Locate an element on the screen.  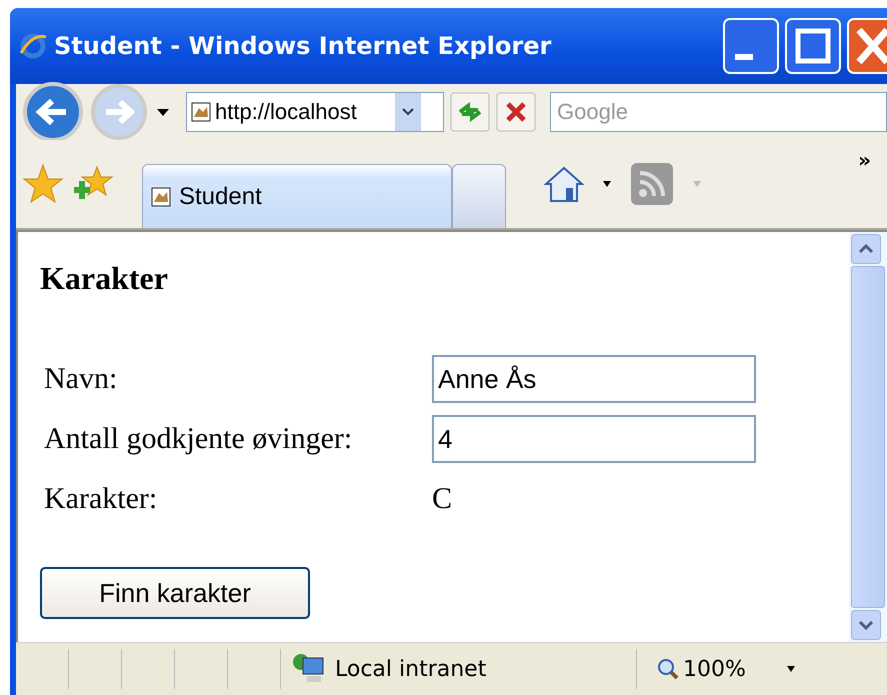
page-heading: Karakter is located at coordinates (104, 278).